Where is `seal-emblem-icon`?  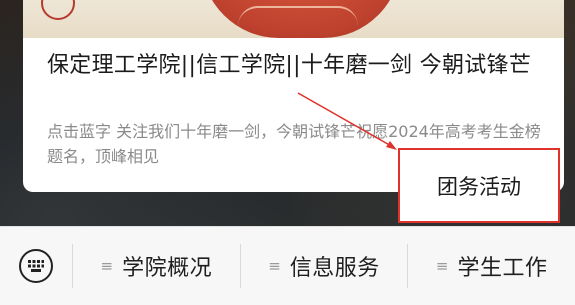
seal-emblem-icon is located at coordinates (58, 10).